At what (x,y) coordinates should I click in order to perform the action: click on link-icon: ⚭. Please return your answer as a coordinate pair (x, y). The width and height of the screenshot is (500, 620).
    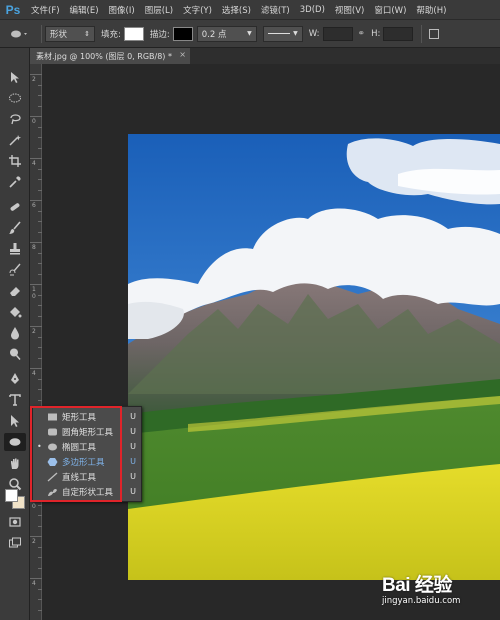
    Looking at the image, I should click on (362, 34).